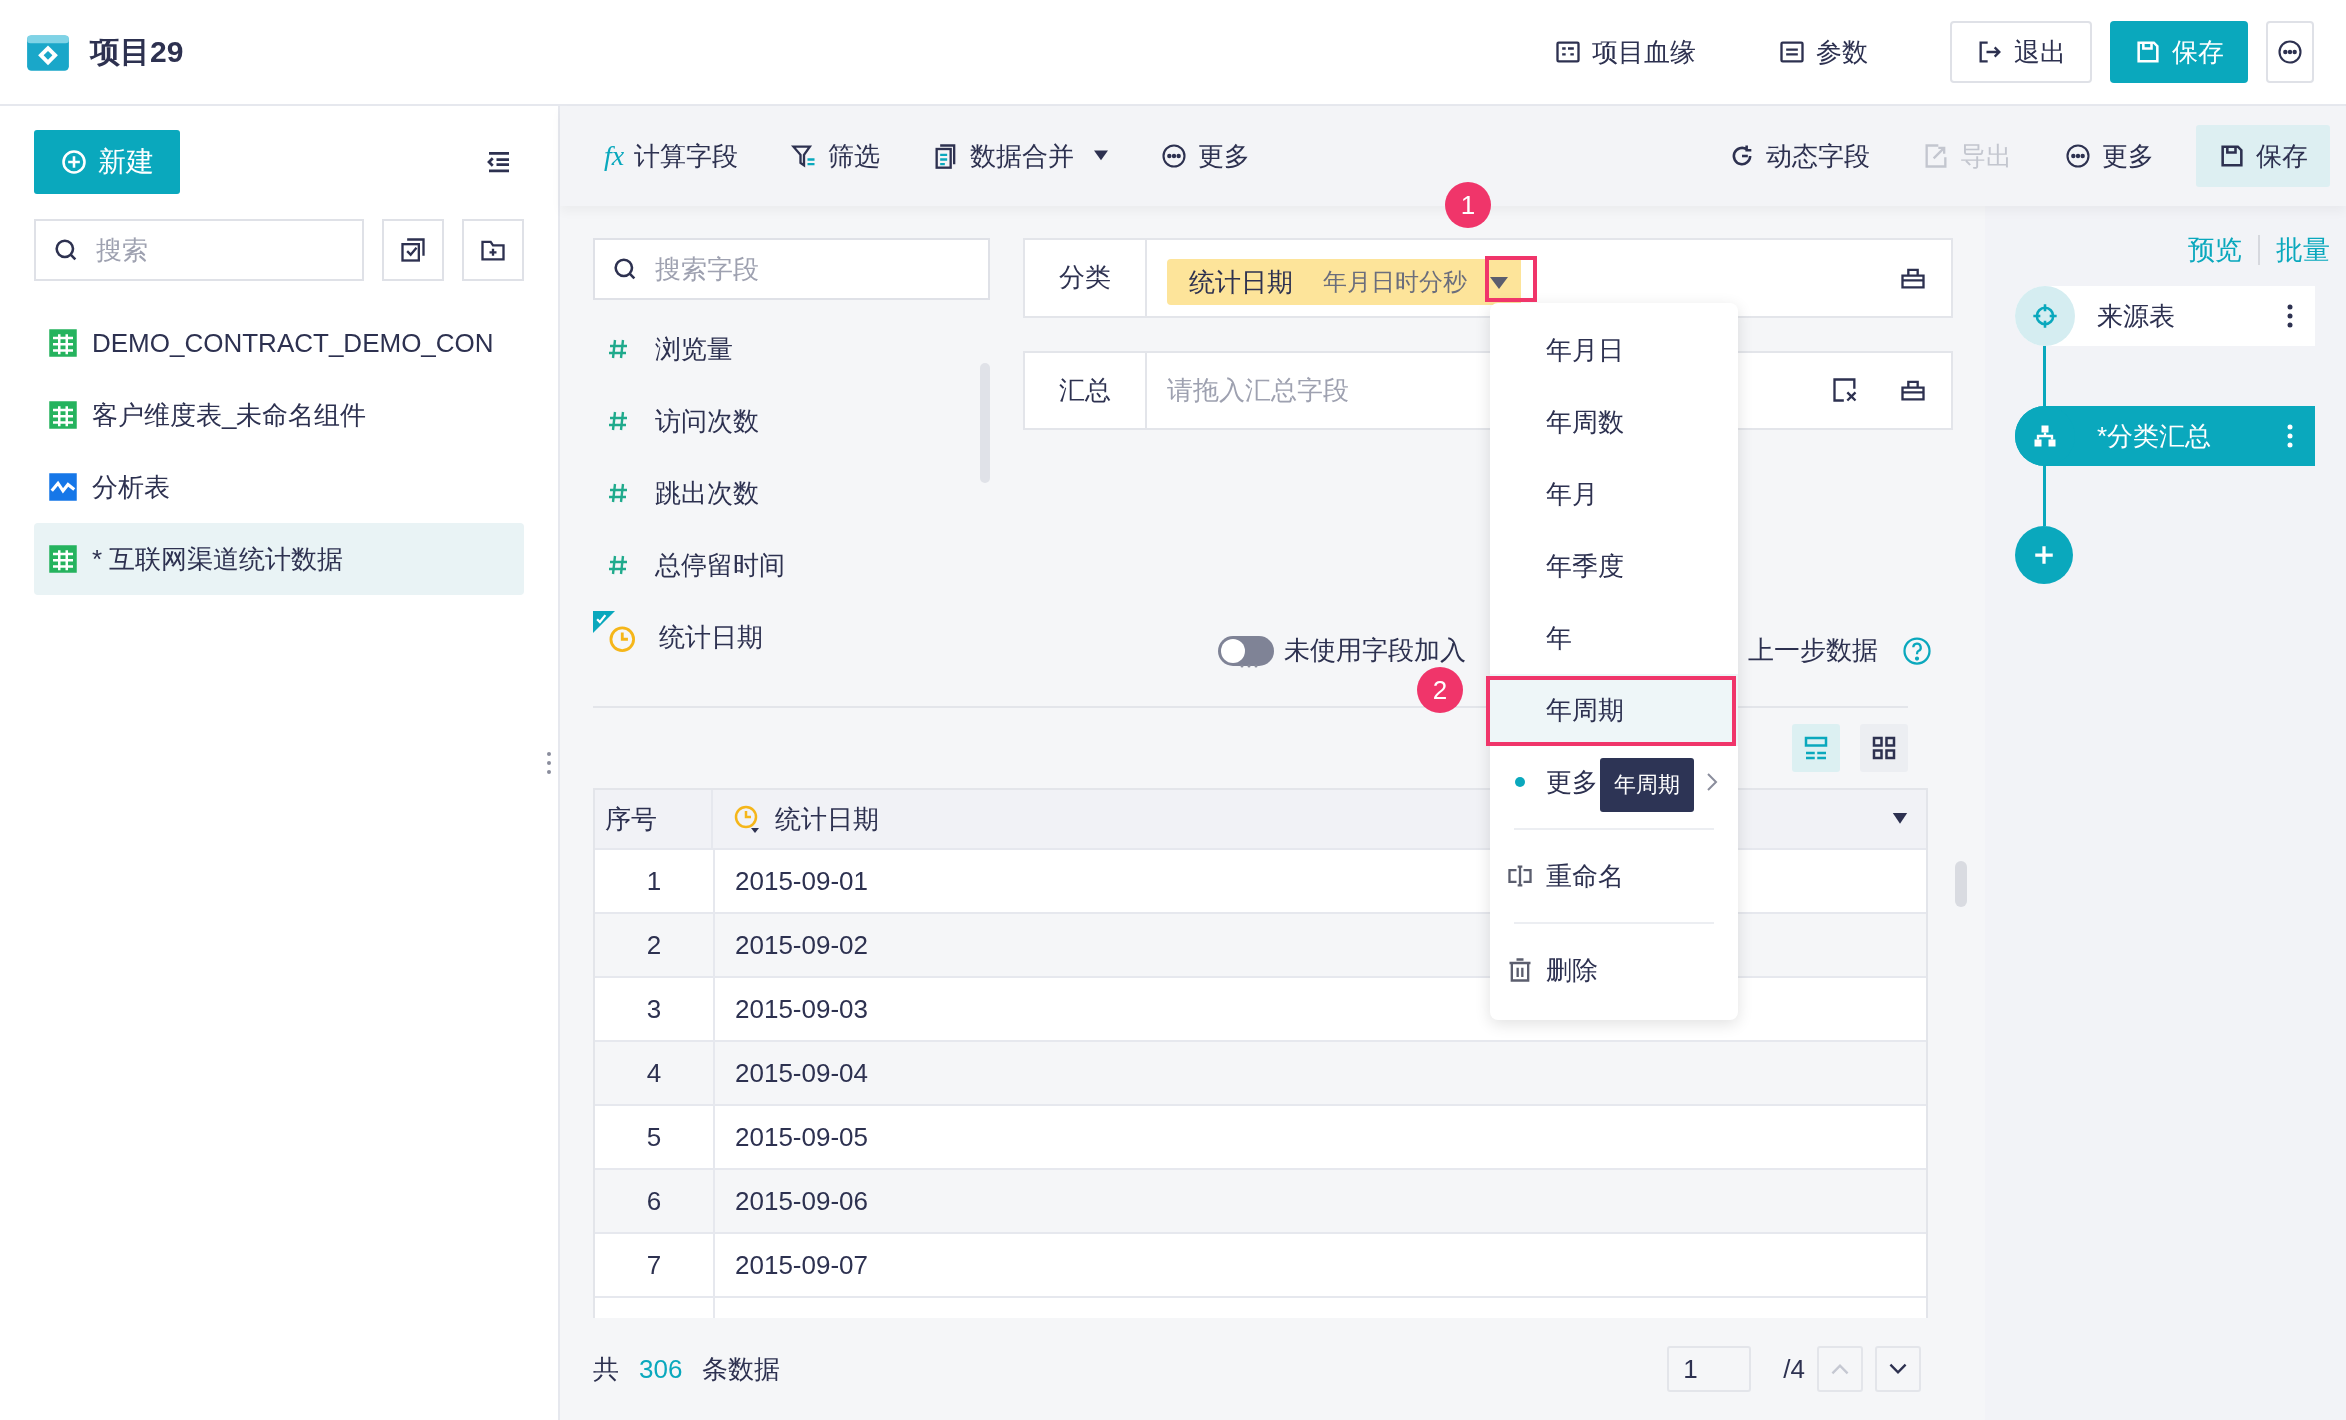 The height and width of the screenshot is (1420, 2346). What do you see at coordinates (74, 162) in the screenshot?
I see `plus-circle-icon` at bounding box center [74, 162].